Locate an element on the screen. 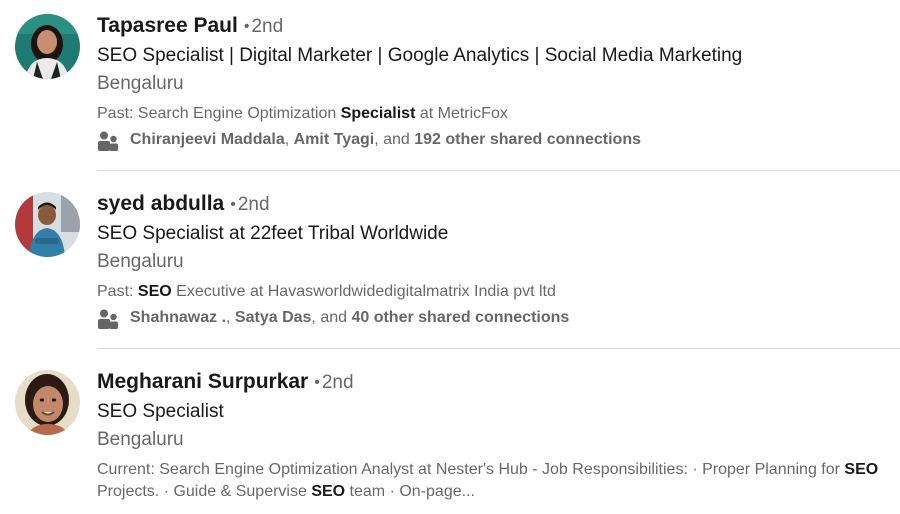  profile-headline: SEO Specialist is located at coordinates (160, 411).